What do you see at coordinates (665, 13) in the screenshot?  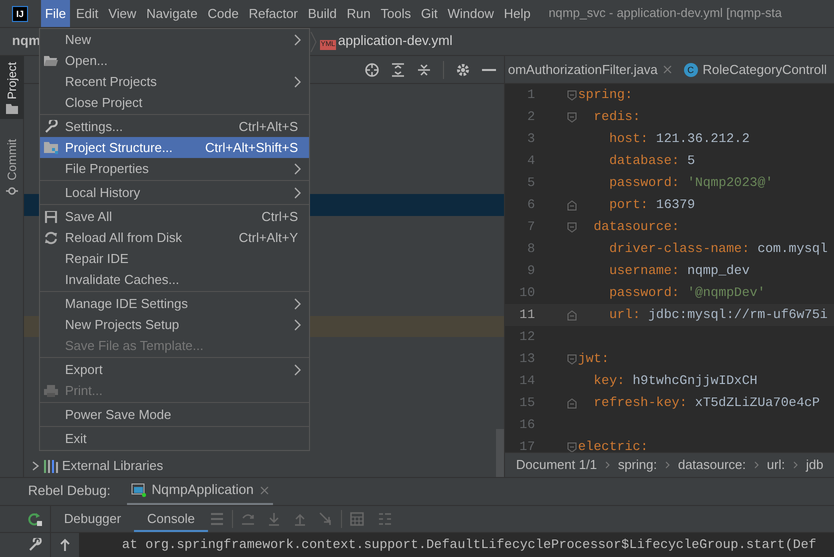 I see `window-title: nqmp_svc - application-dev.yml [nqmp-sta` at bounding box center [665, 13].